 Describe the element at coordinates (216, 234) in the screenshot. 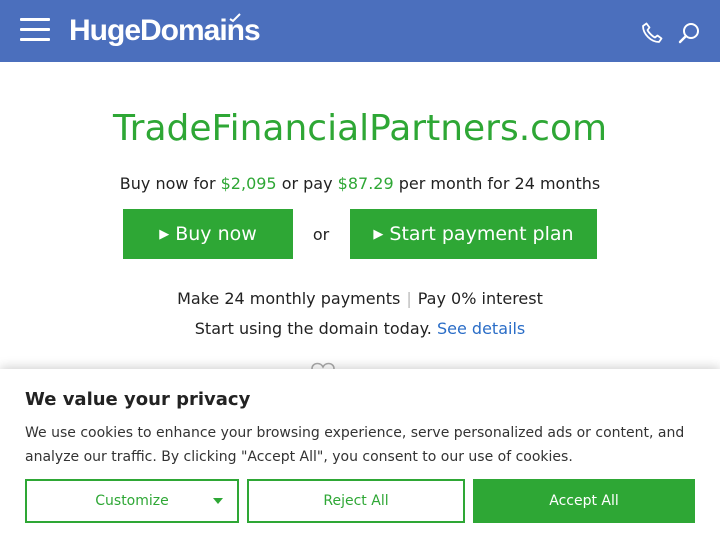

I see `buy-now-label: Buy now` at that location.